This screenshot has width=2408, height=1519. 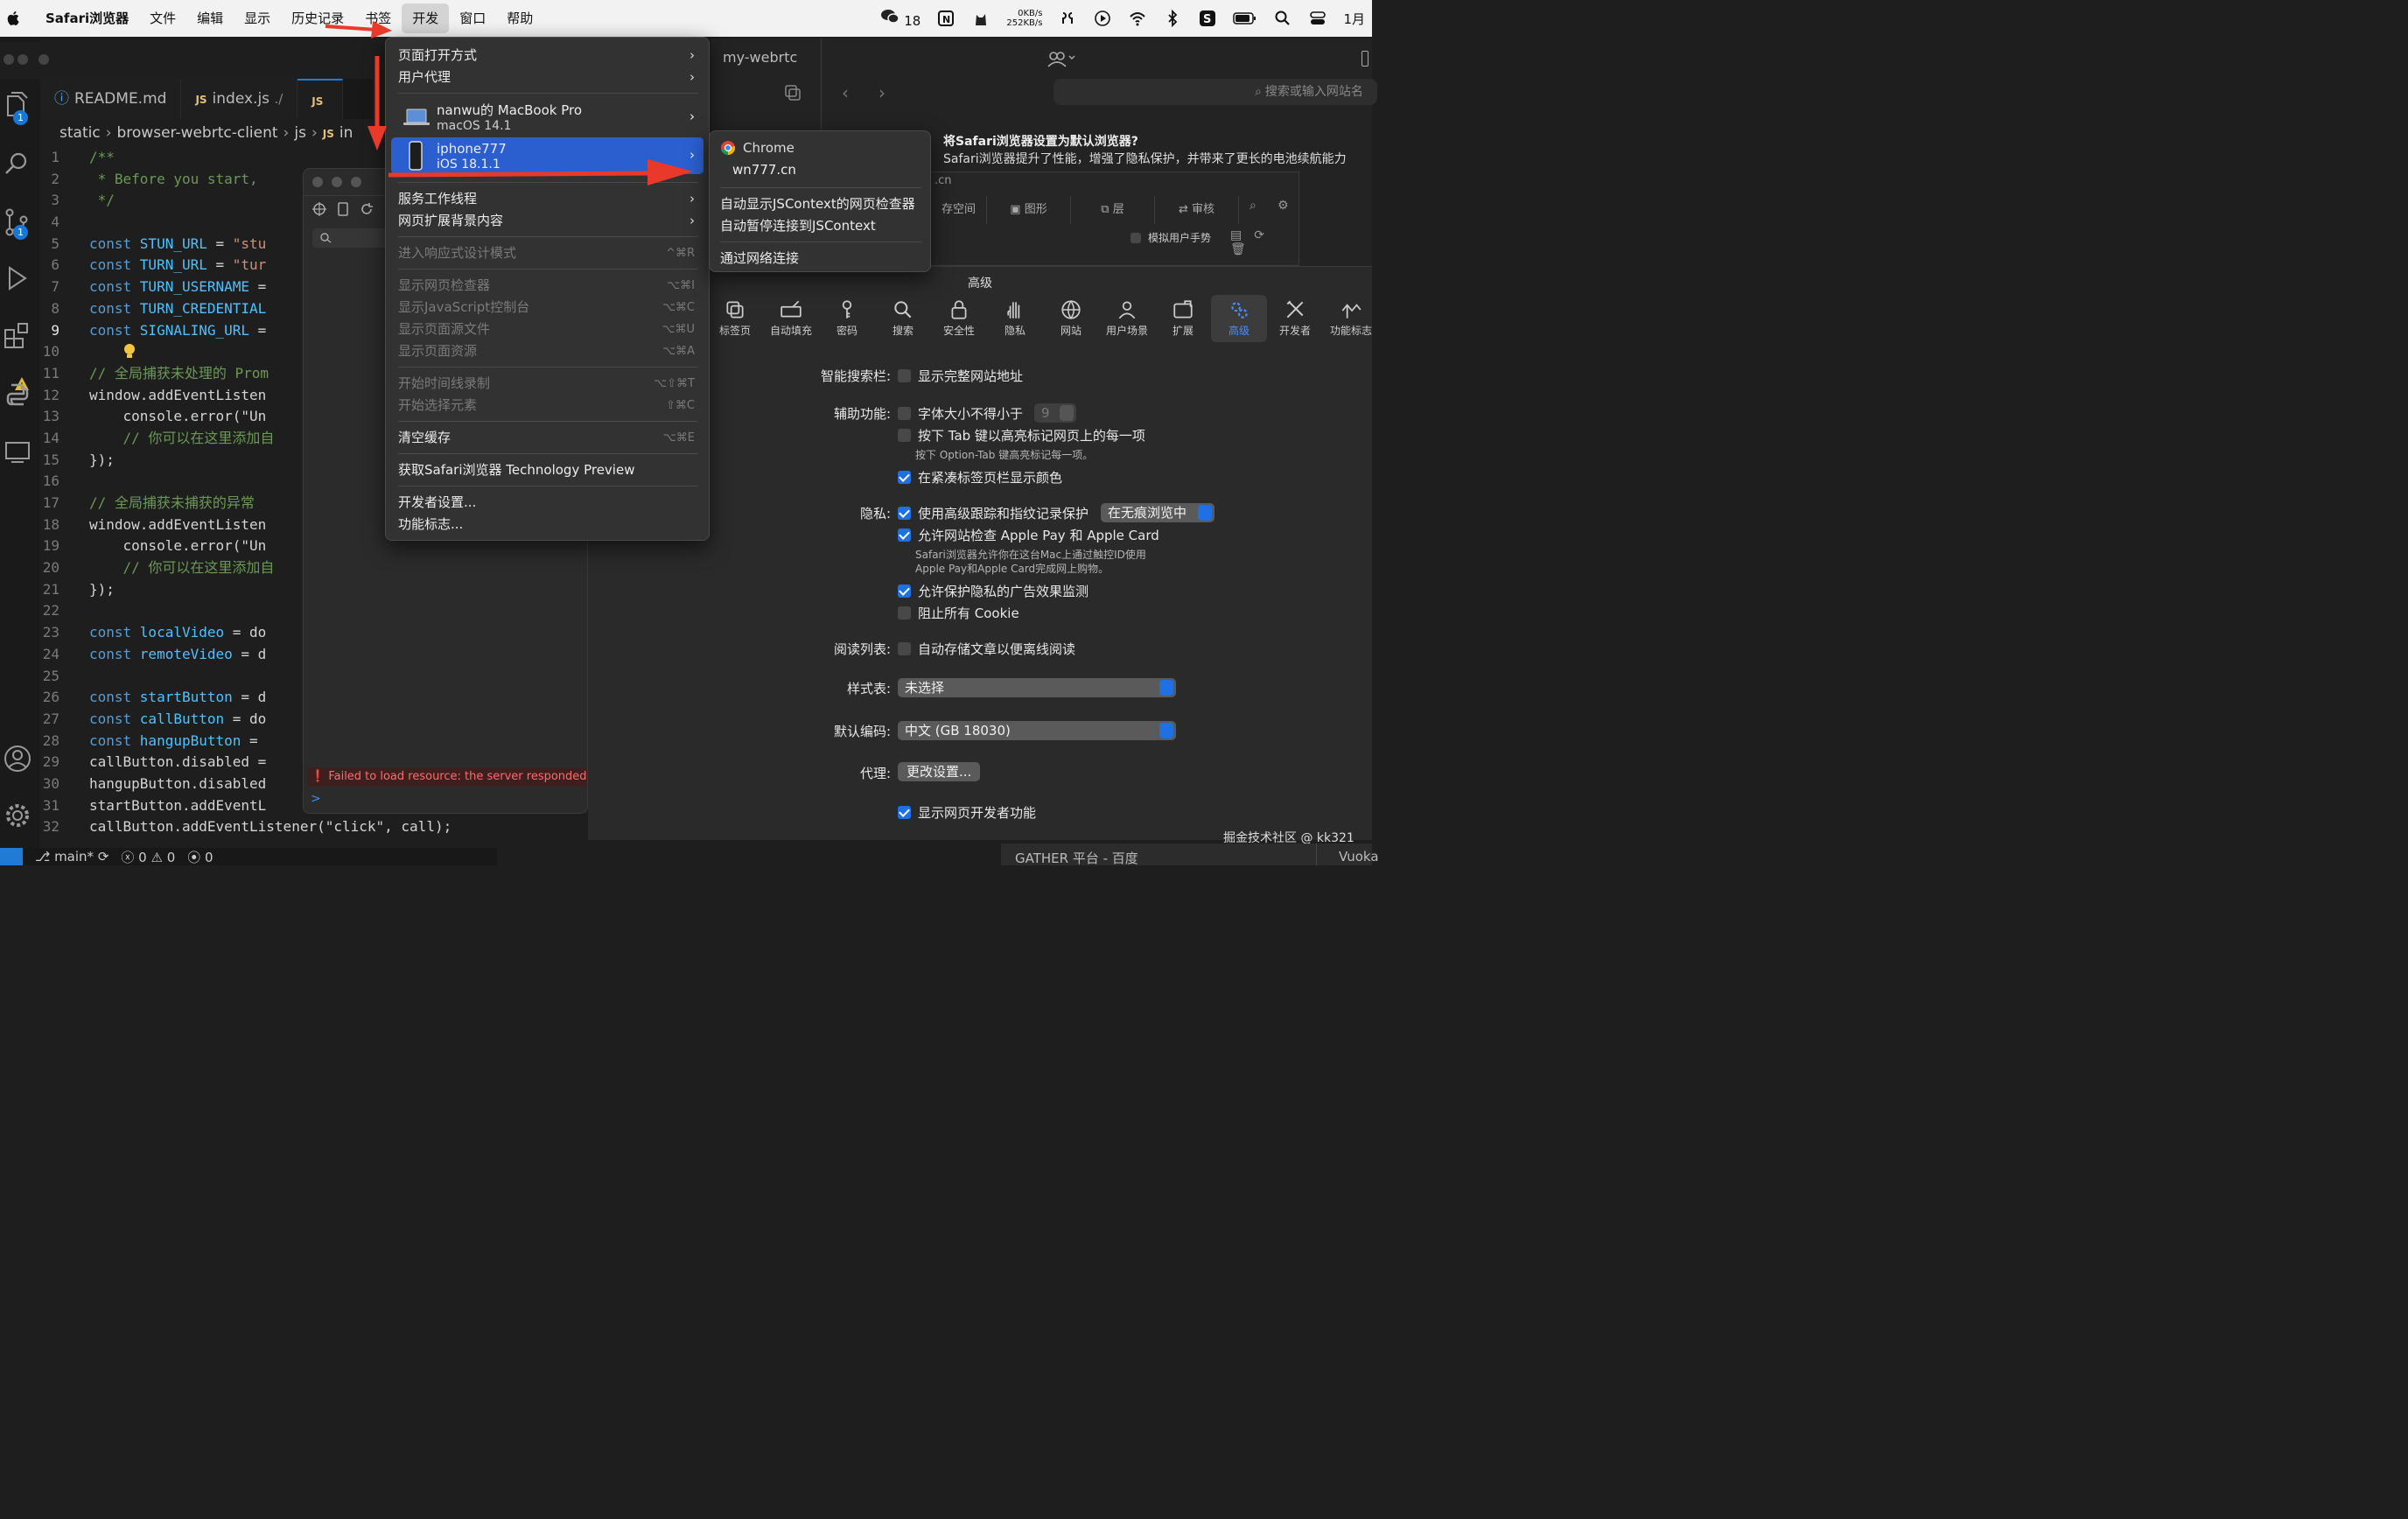 What do you see at coordinates (904, 613) in the screenshot?
I see `block-cookies-checkbox` at bounding box center [904, 613].